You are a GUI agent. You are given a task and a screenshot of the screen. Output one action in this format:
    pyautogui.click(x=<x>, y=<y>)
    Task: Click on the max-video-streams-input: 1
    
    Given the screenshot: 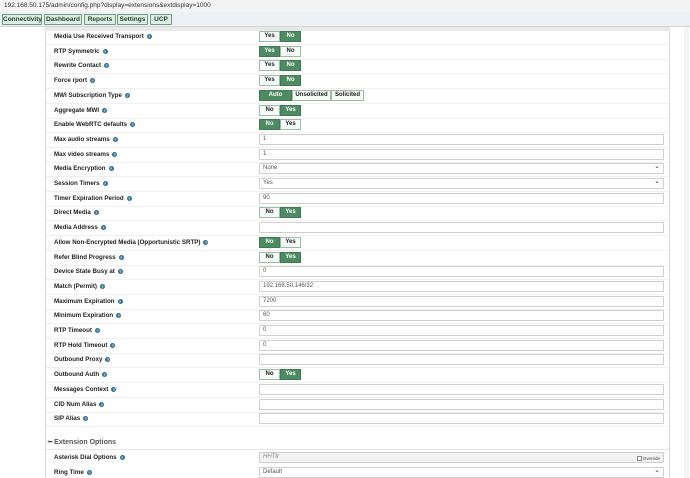 What is the action you would take?
    pyautogui.click(x=461, y=154)
    